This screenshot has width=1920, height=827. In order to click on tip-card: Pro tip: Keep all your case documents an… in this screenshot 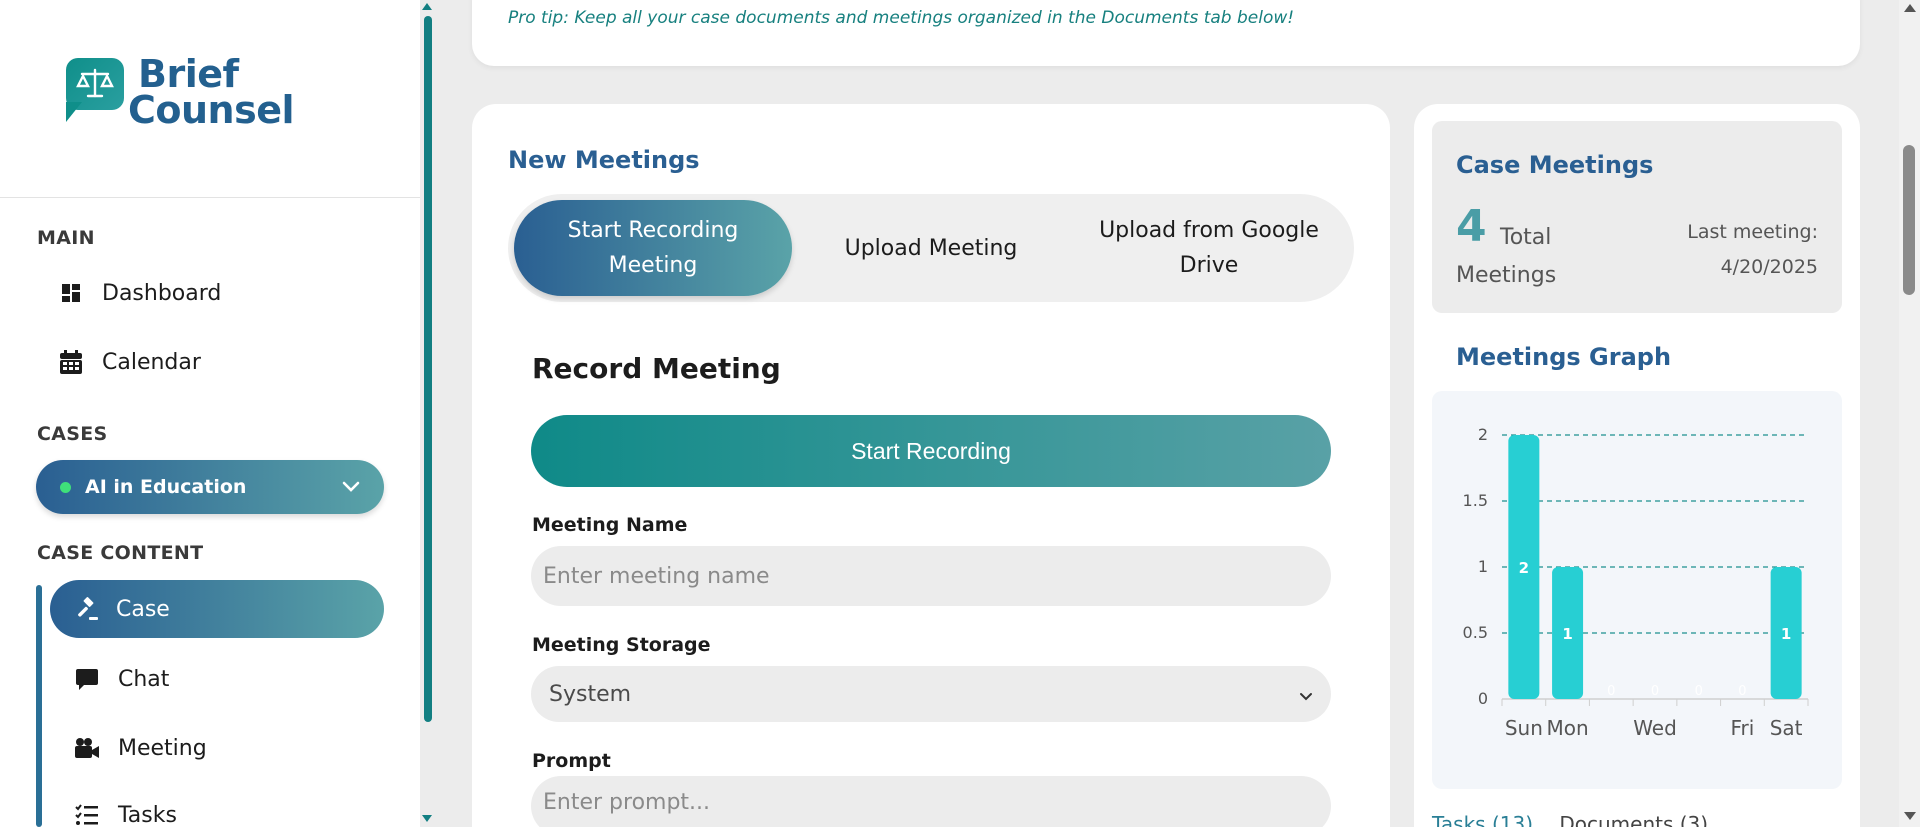, I will do `click(1166, 33)`.